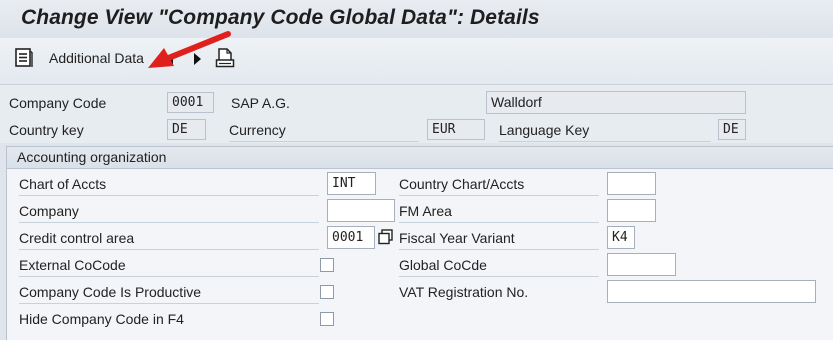 The image size is (833, 340). What do you see at coordinates (616, 102) in the screenshot?
I see `city-field: Walldorf` at bounding box center [616, 102].